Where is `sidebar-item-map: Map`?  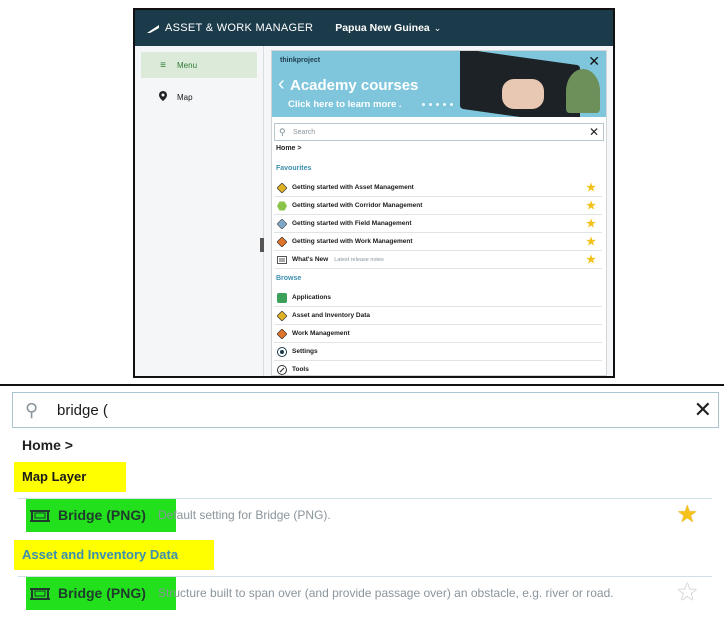 sidebar-item-map: Map is located at coordinates (199, 97).